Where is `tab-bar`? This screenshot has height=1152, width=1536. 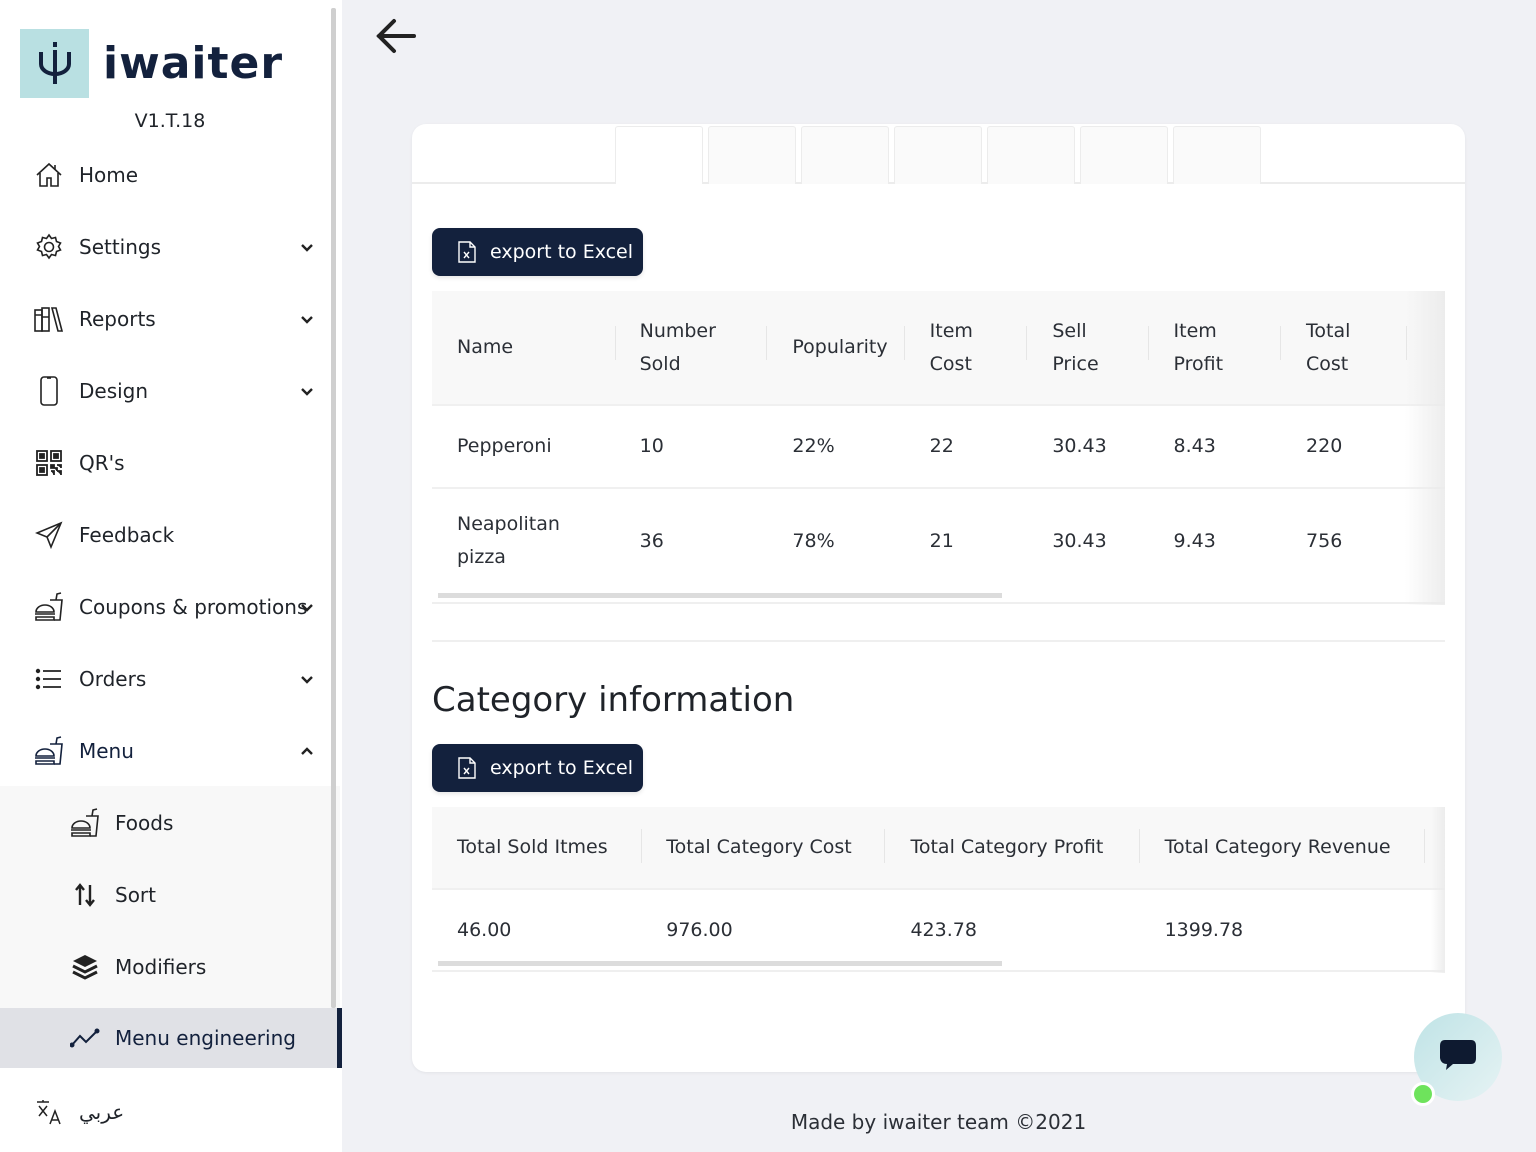 tab-bar is located at coordinates (938, 154).